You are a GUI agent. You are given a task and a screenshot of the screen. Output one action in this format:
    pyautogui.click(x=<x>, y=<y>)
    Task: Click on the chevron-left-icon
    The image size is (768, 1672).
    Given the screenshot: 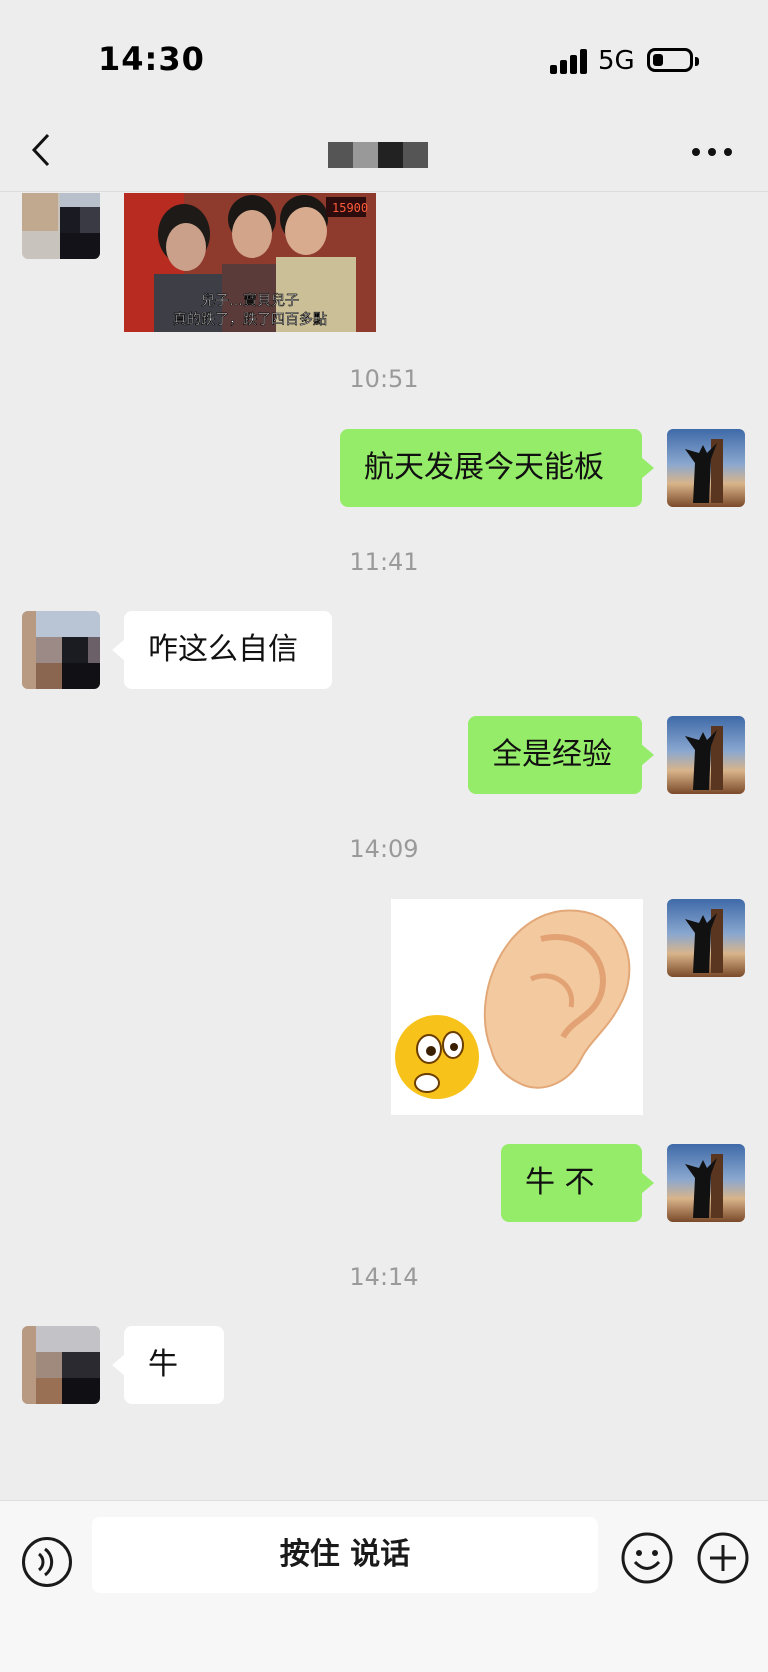 What is the action you would take?
    pyautogui.click(x=40, y=150)
    